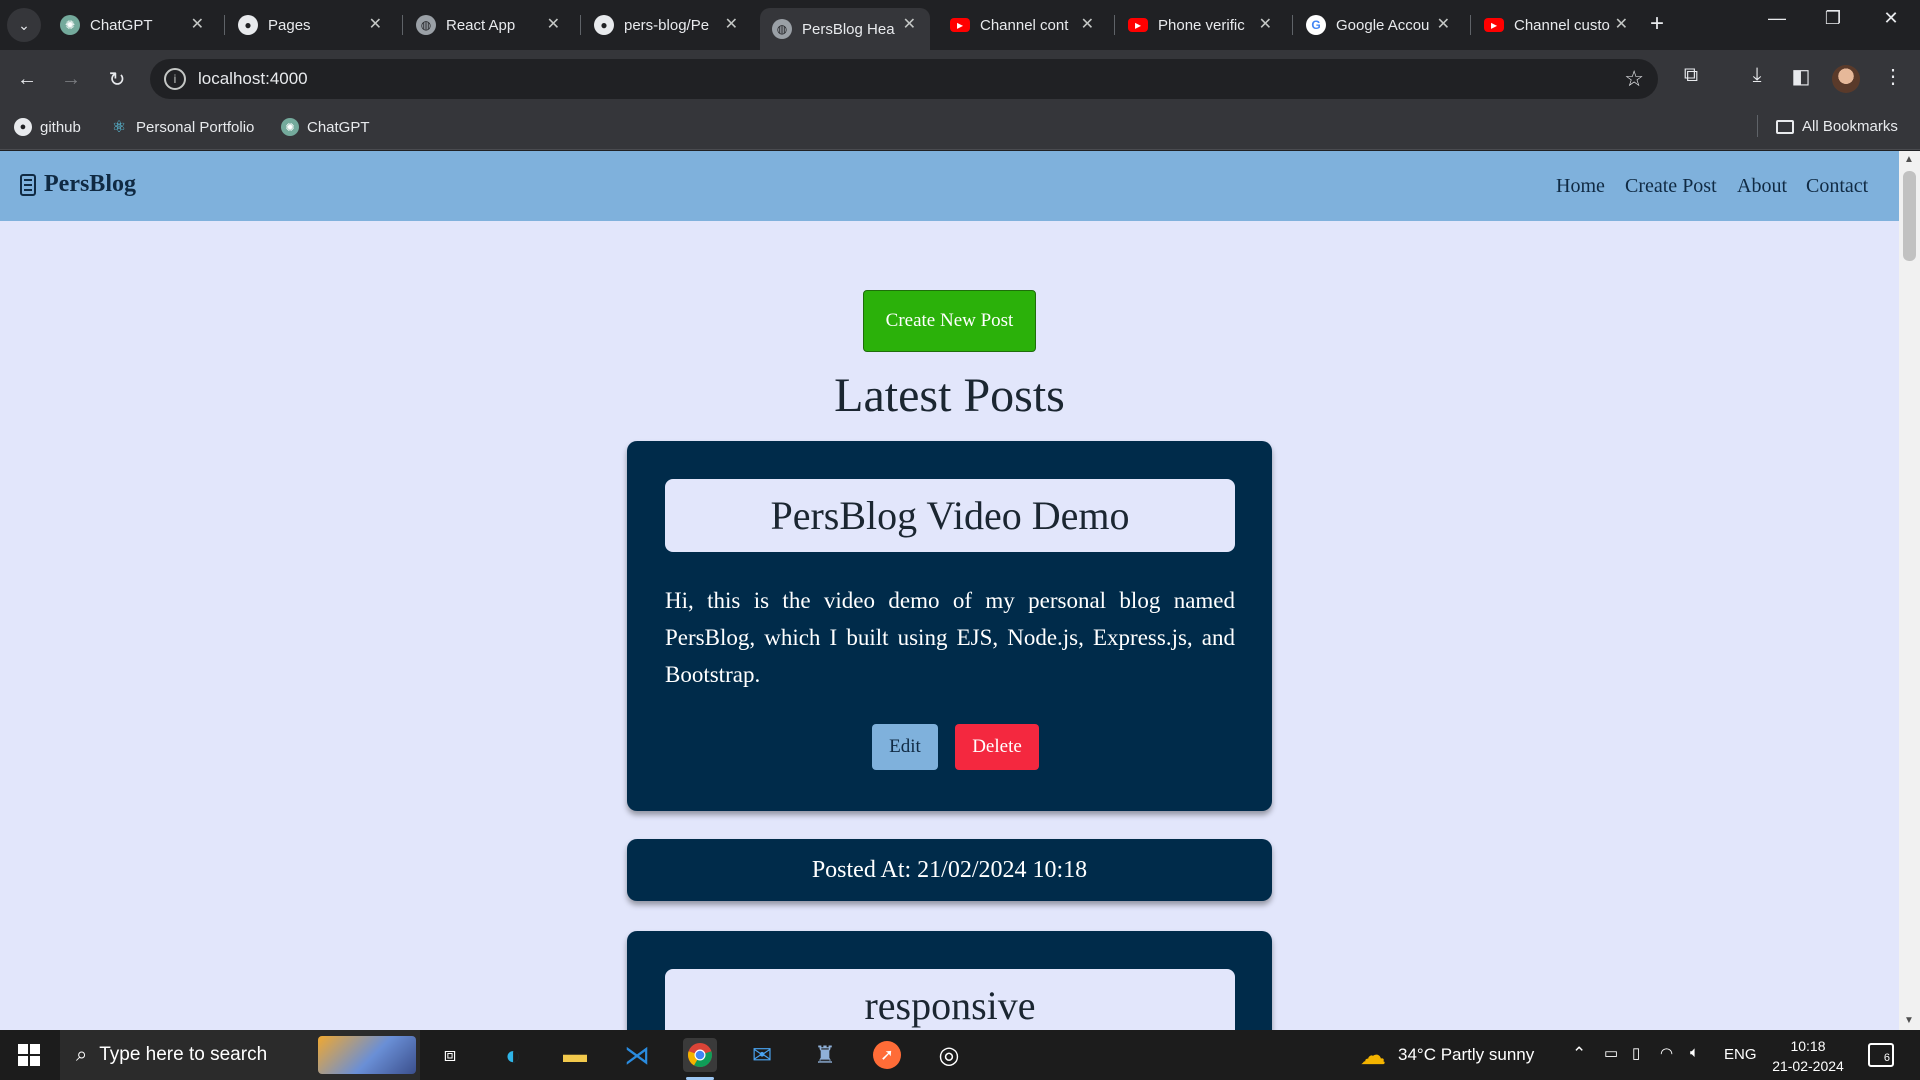 This screenshot has height=1080, width=1920. Describe the element at coordinates (450, 1055) in the screenshot. I see `task-view-icon: ⧈` at that location.